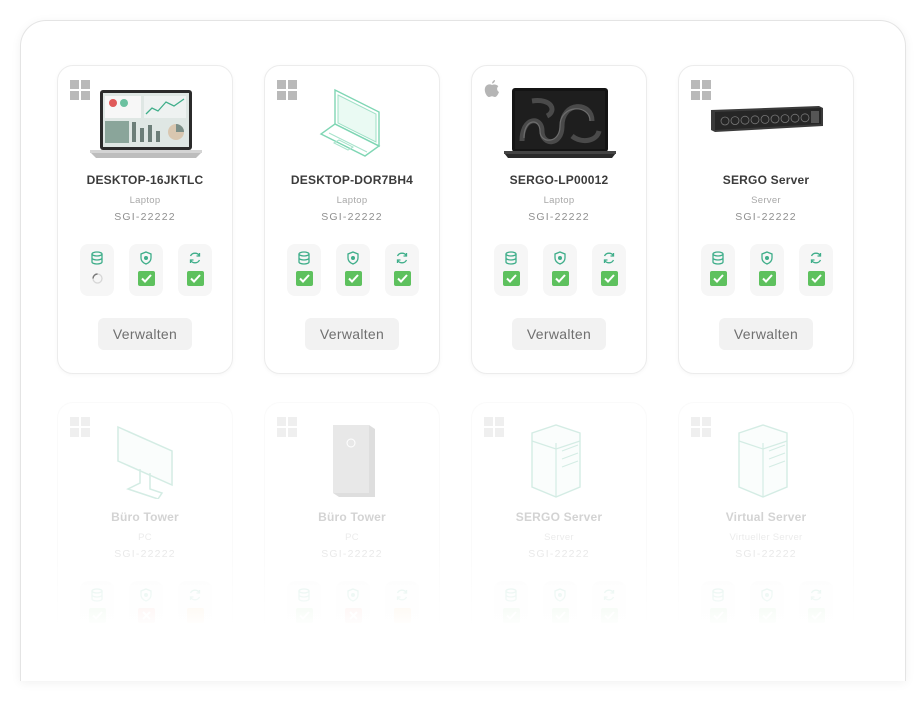 This screenshot has height=709, width=924. Describe the element at coordinates (494, 90) in the screenshot. I see `apple-icon` at that location.